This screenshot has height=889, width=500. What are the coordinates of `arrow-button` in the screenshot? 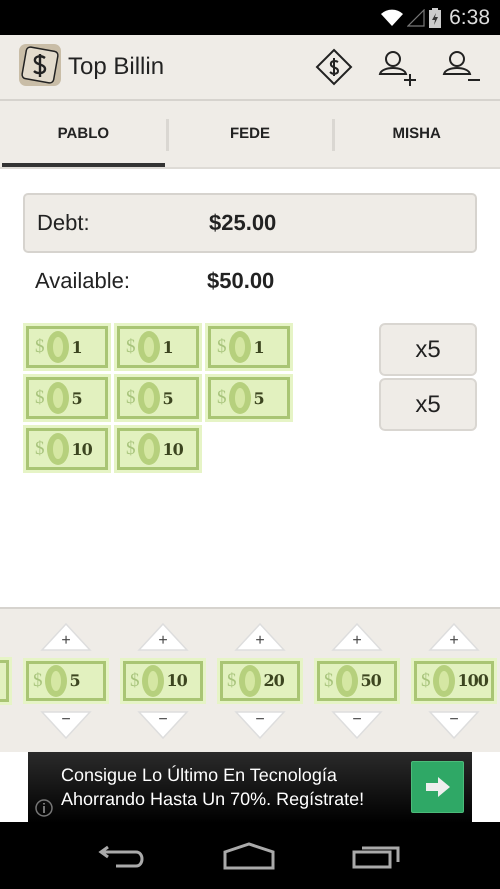 It's located at (437, 787).